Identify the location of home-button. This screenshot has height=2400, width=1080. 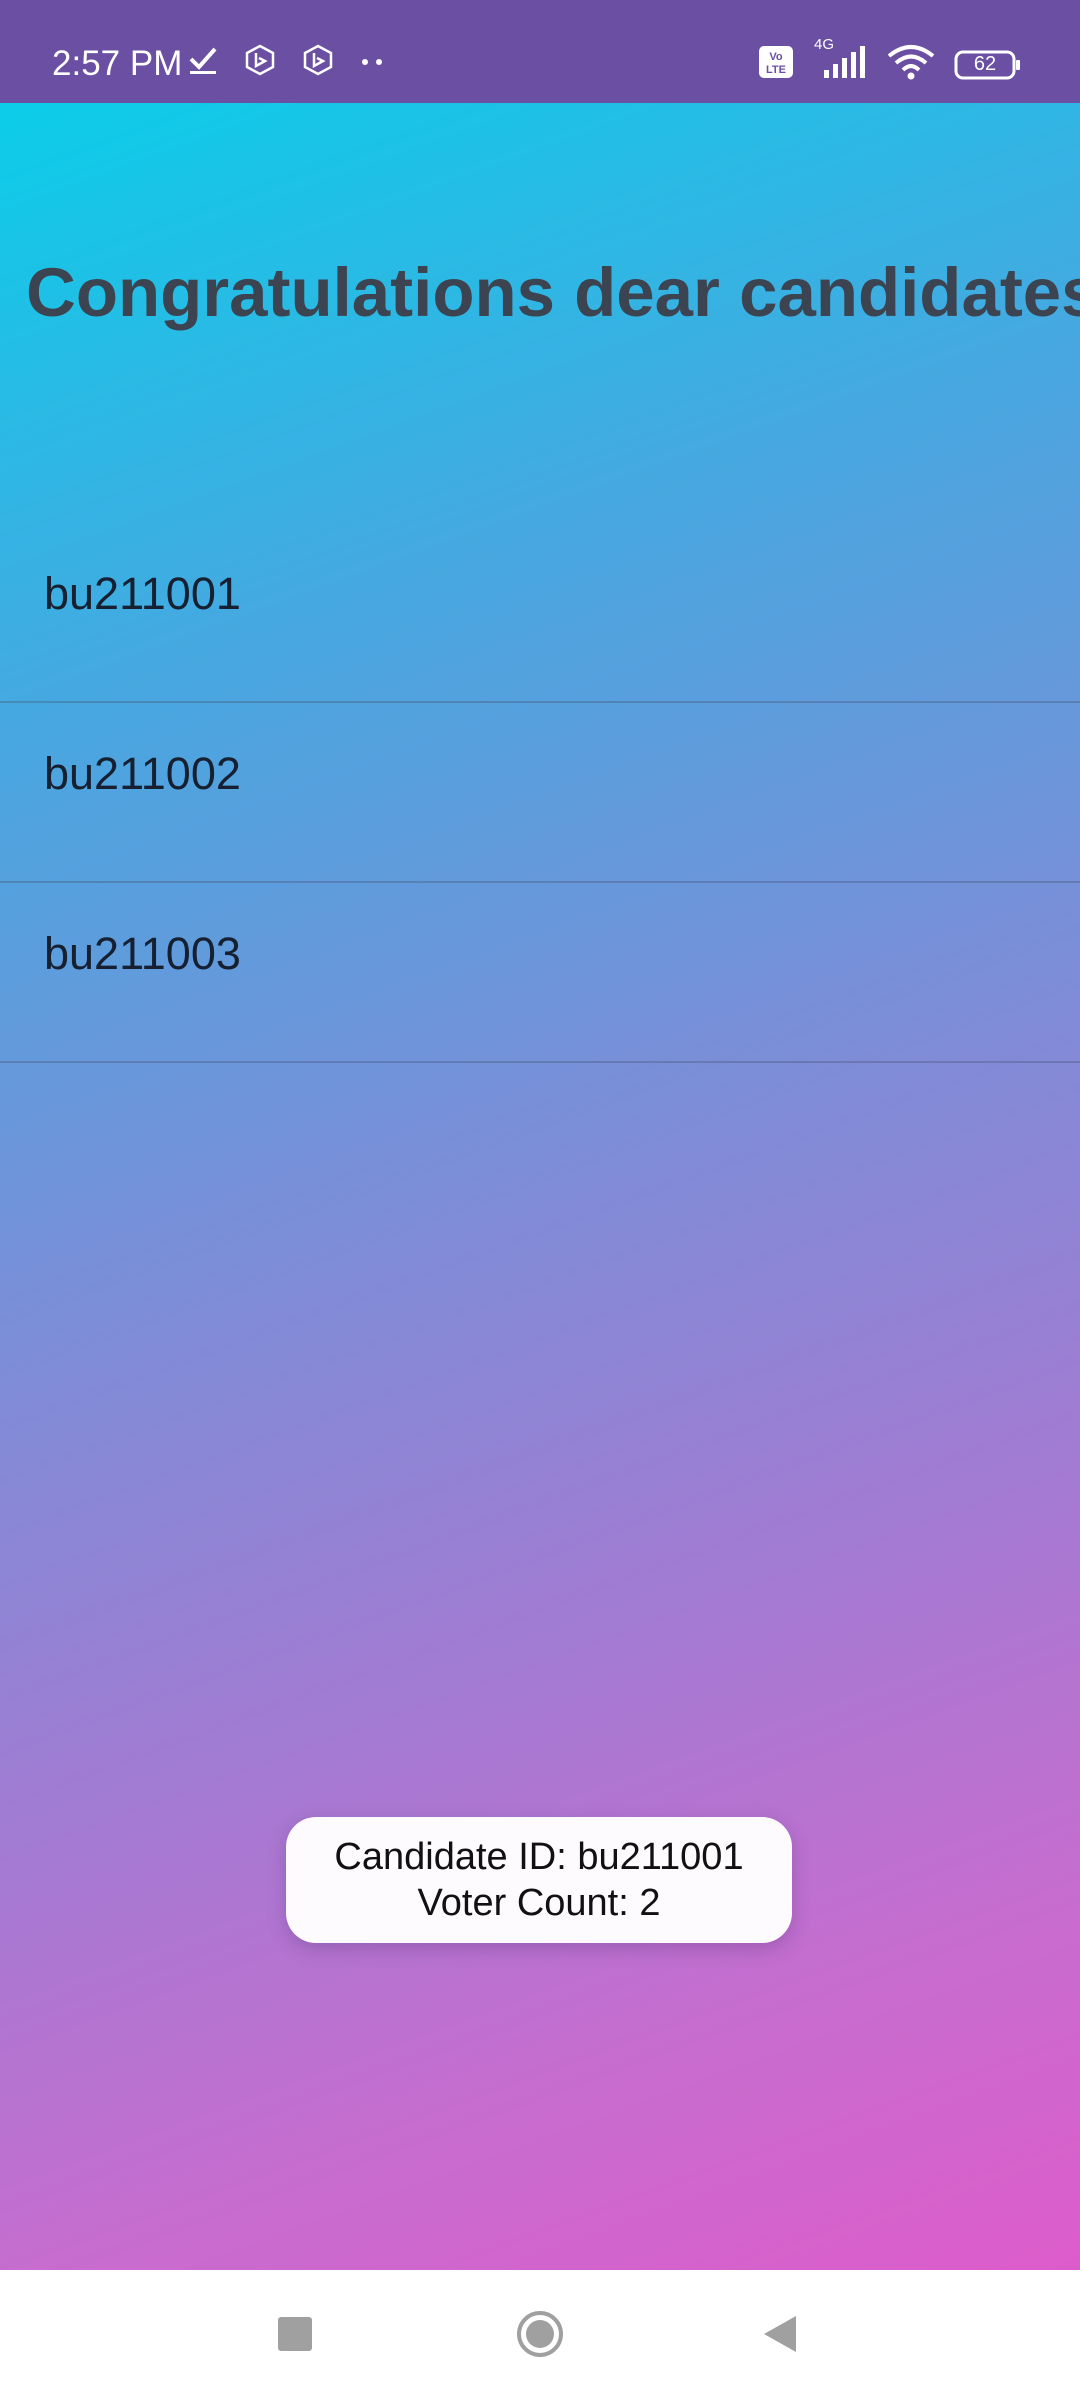
(540, 2334).